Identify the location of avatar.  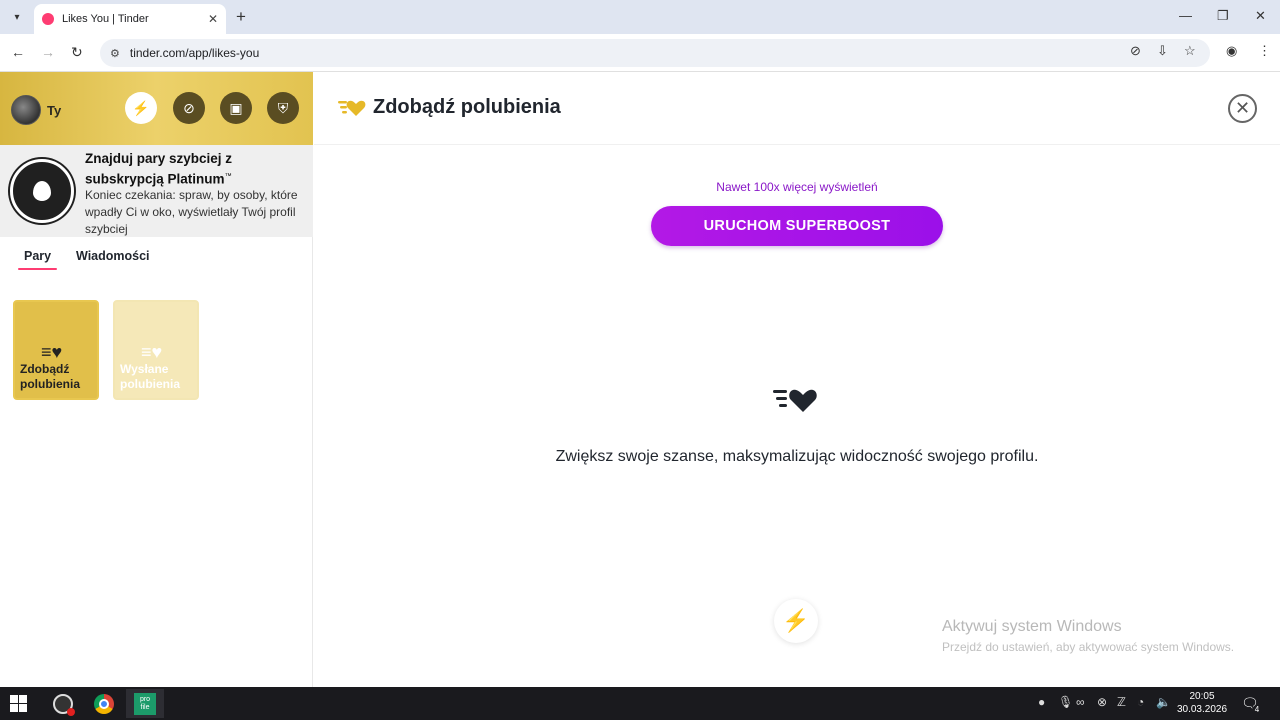
(26, 110).